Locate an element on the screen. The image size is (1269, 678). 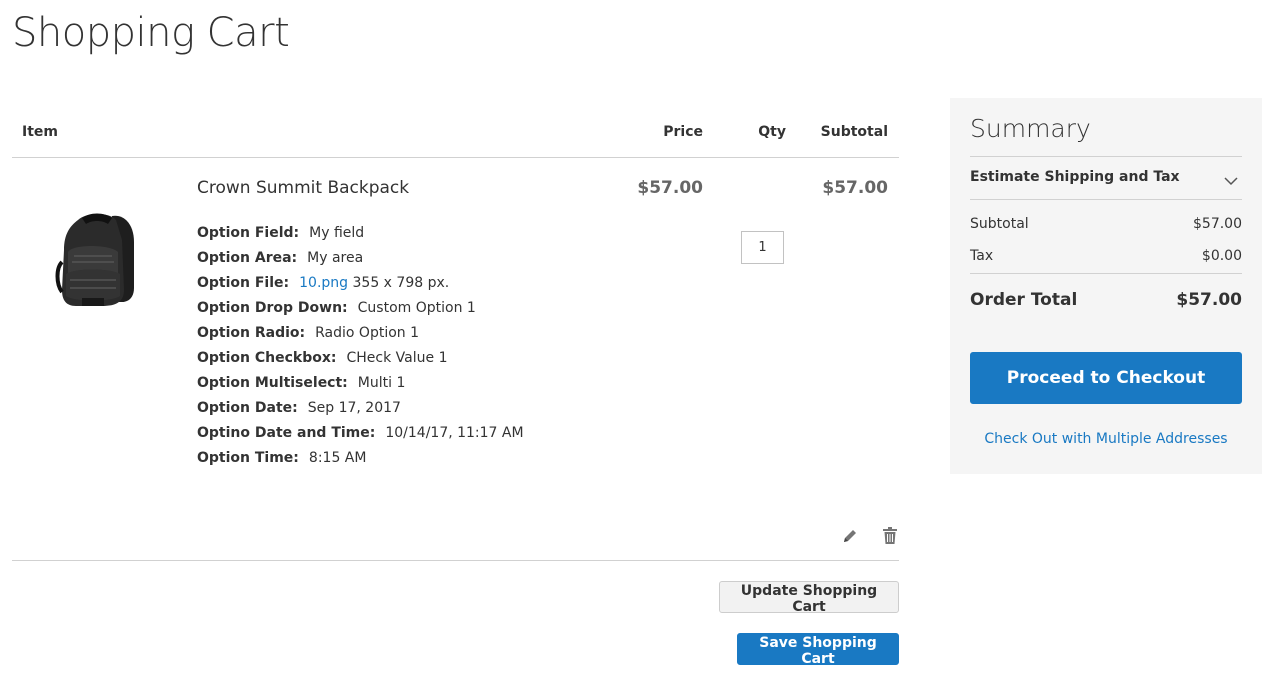
option-value: CHeck Value 1 is located at coordinates (397, 358).